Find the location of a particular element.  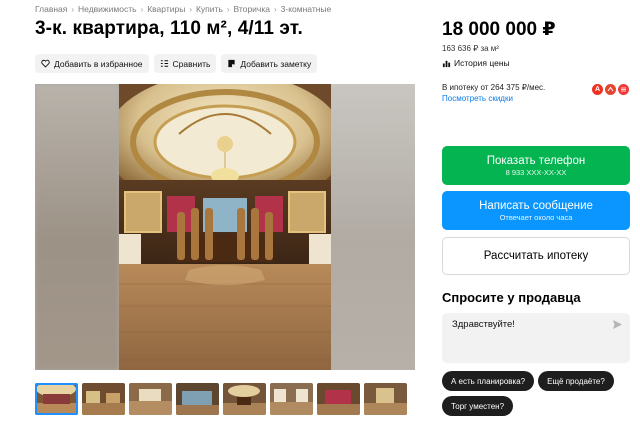

calc-mortgage-button: Рассчитать ипотеку is located at coordinates (536, 256).